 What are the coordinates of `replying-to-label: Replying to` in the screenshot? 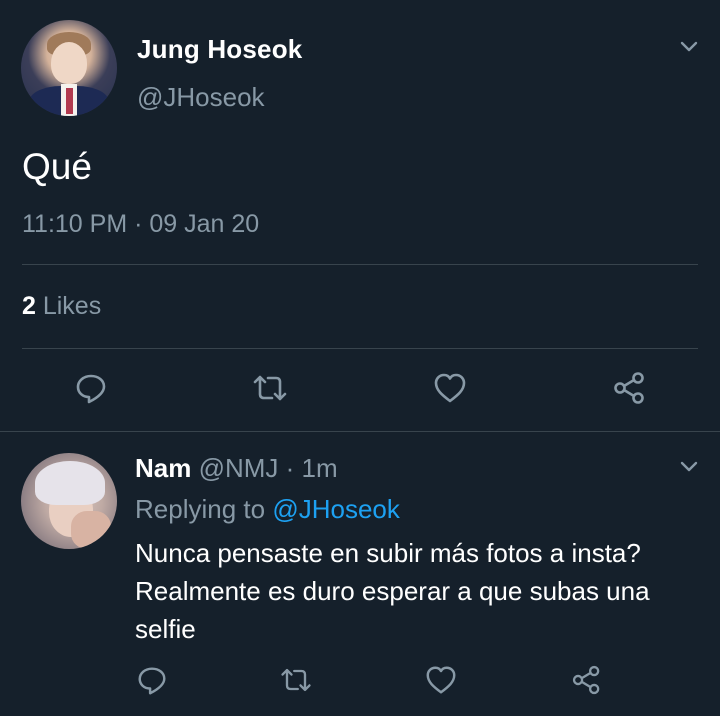 It's located at (204, 509).